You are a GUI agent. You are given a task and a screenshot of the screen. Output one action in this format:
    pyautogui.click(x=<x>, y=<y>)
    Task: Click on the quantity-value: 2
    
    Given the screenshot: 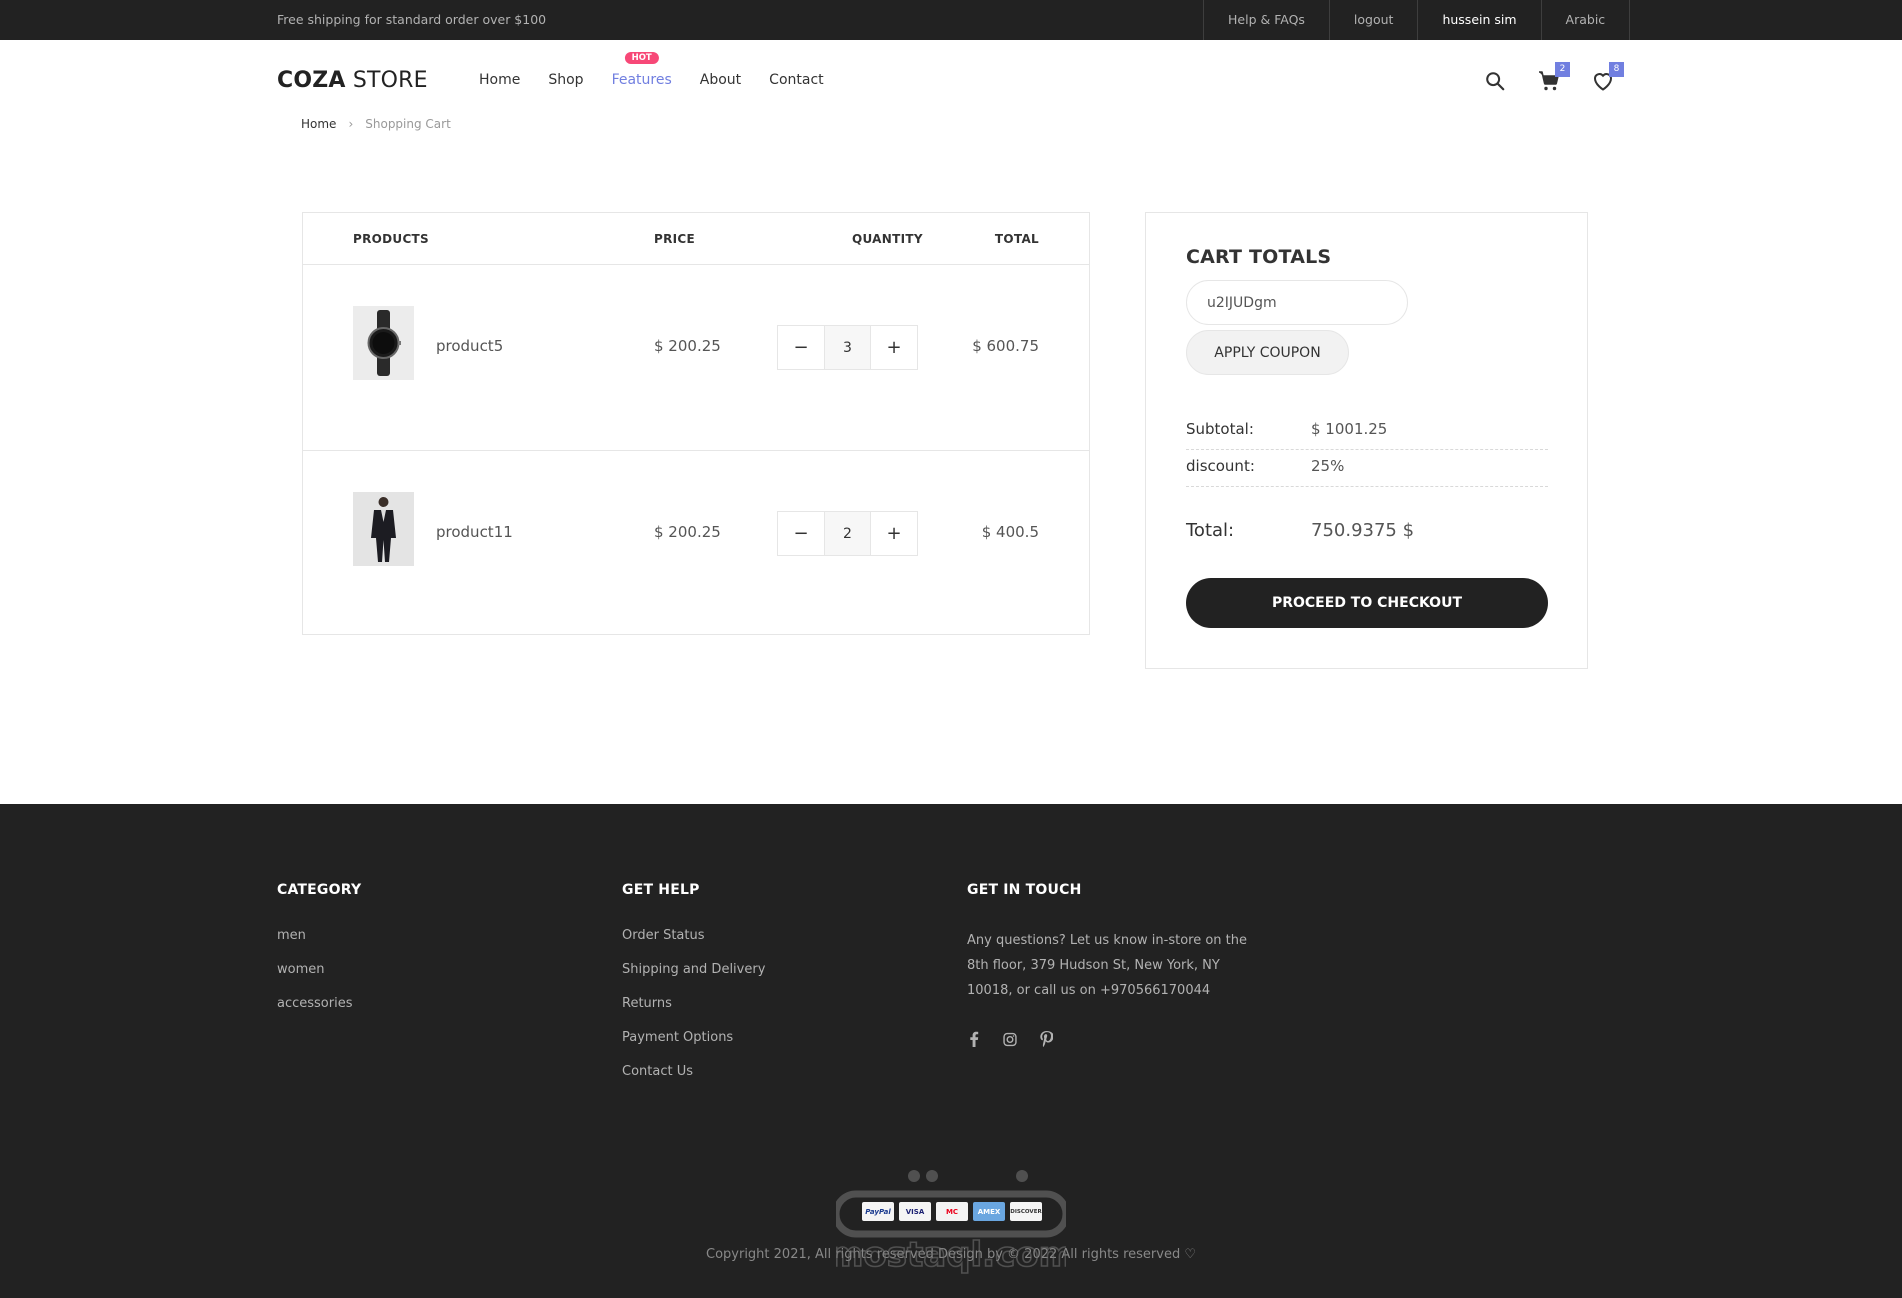 What is the action you would take?
    pyautogui.click(x=847, y=533)
    